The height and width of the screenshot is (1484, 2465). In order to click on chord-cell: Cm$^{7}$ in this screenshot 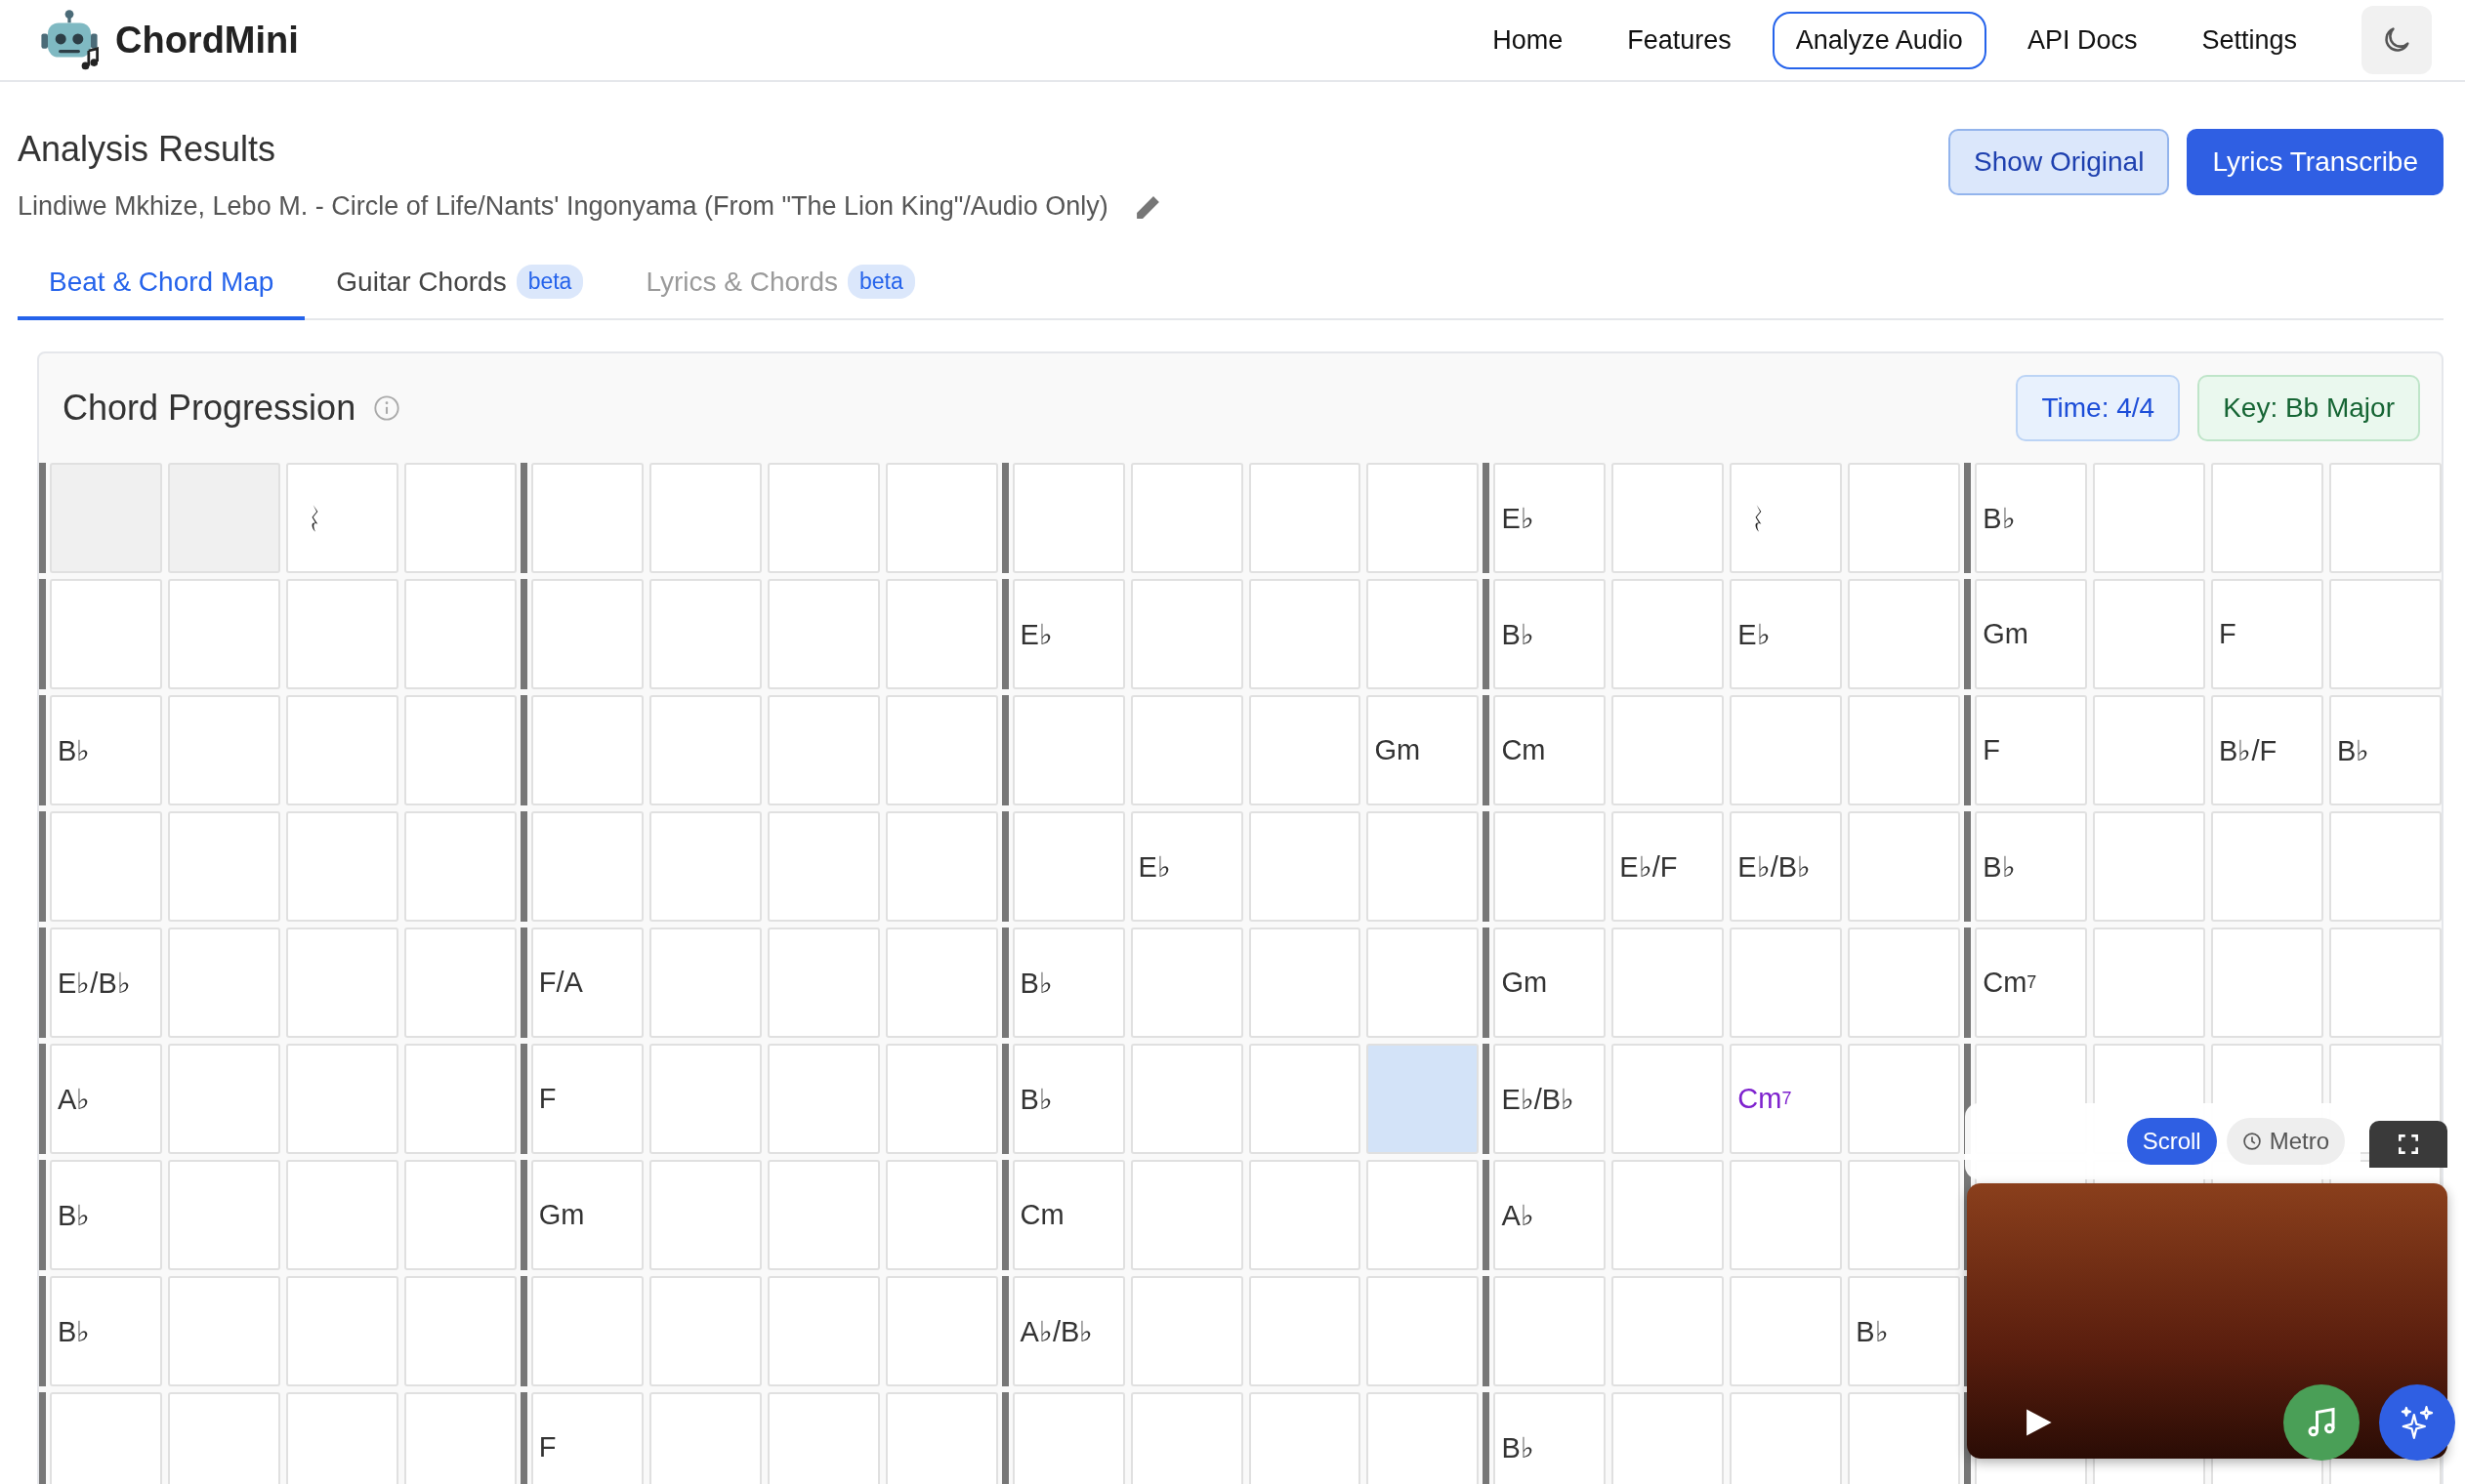, I will do `click(1786, 1099)`.